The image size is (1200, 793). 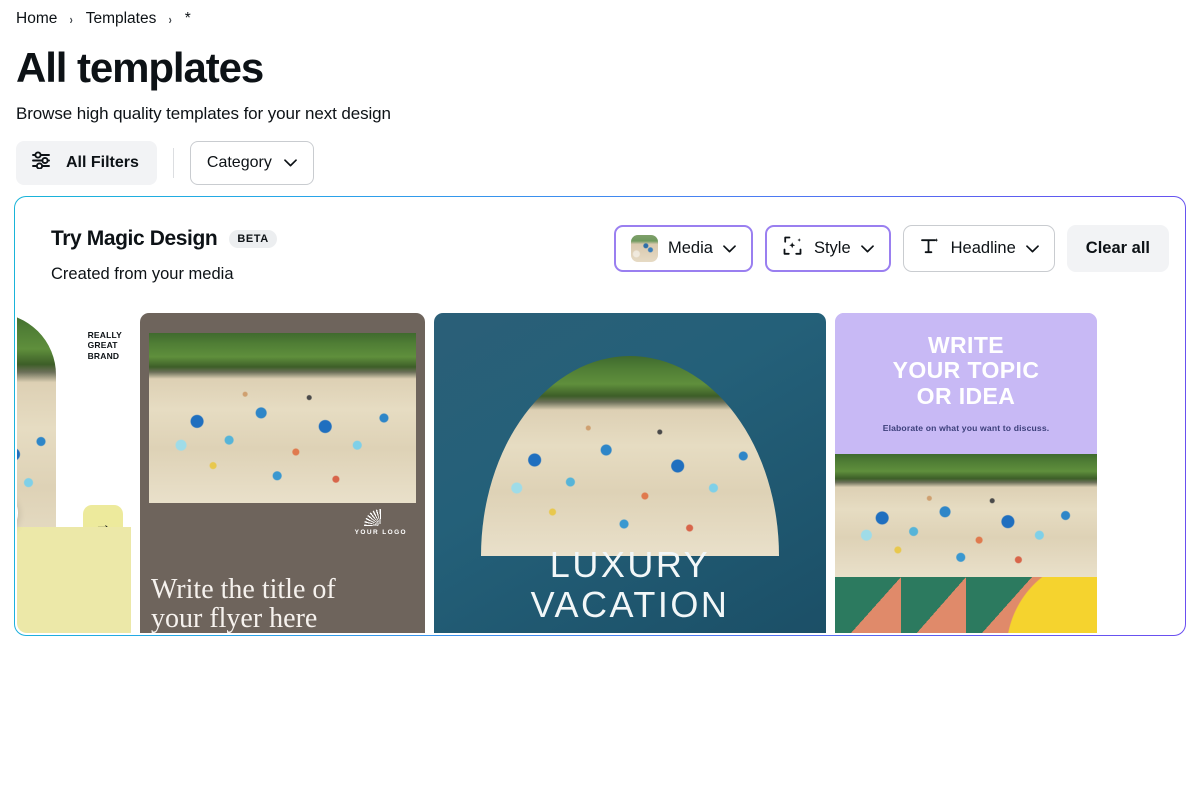 What do you see at coordinates (793, 248) in the screenshot?
I see `sparkle-frame-icon` at bounding box center [793, 248].